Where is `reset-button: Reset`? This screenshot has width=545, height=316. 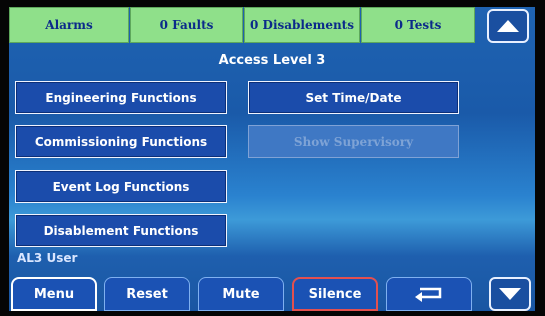
reset-button: Reset is located at coordinates (147, 294).